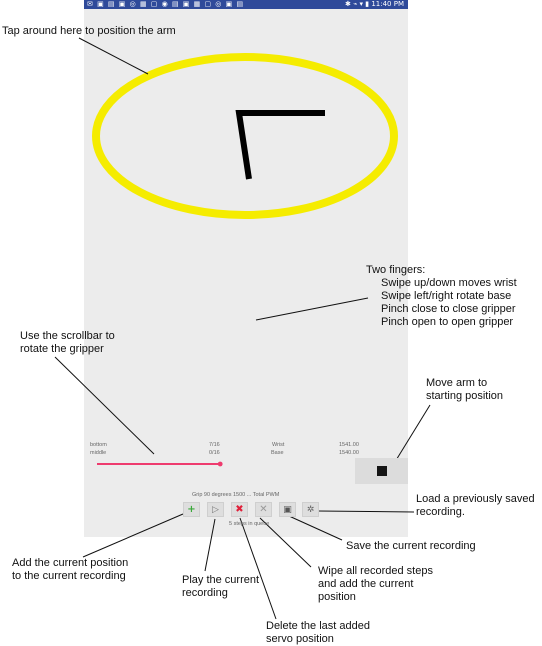 The image size is (542, 646). What do you see at coordinates (210, 545) in the screenshot?
I see `leader-line-play` at bounding box center [210, 545].